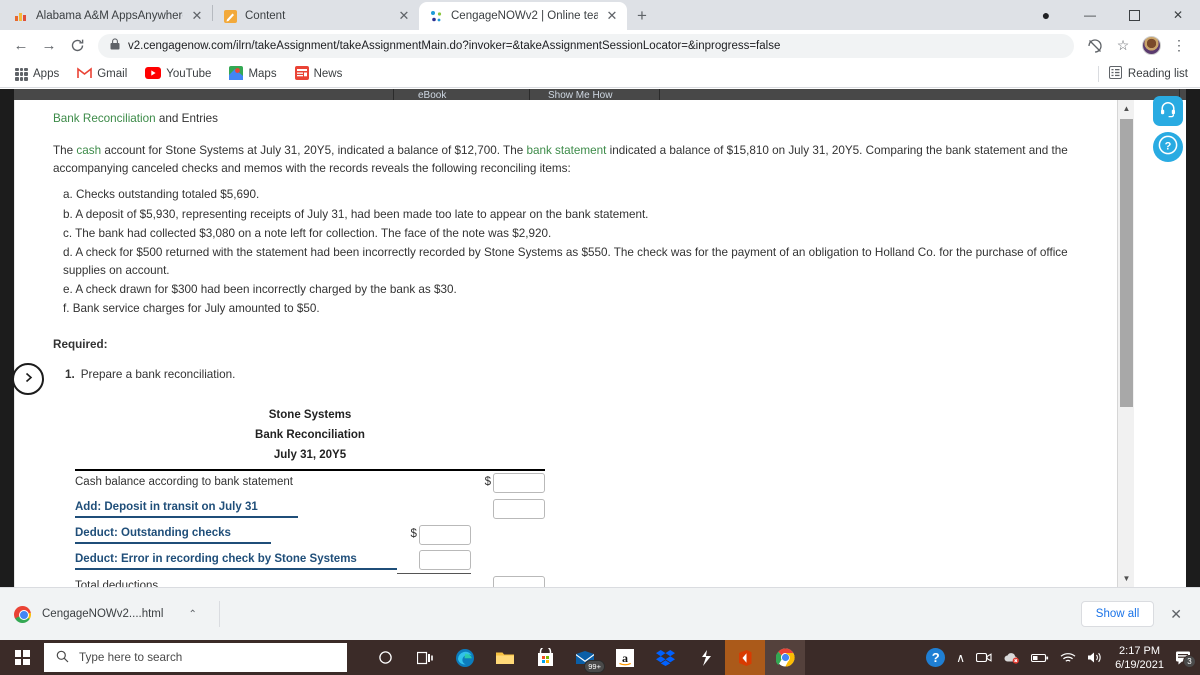  Describe the element at coordinates (1168, 111) in the screenshot. I see `support-button` at that location.